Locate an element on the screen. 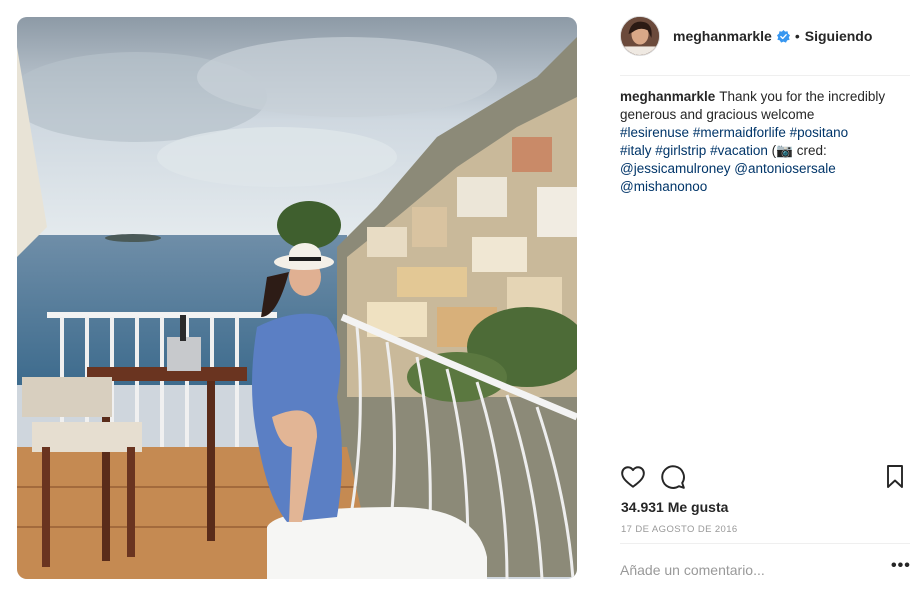  mention-link: @jessicamulroney is located at coordinates (675, 168).